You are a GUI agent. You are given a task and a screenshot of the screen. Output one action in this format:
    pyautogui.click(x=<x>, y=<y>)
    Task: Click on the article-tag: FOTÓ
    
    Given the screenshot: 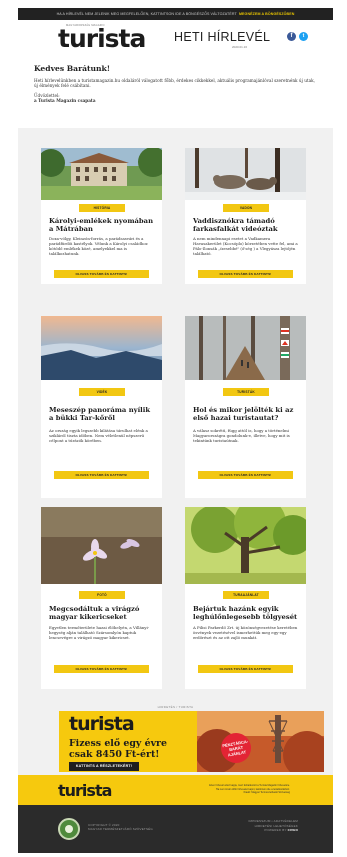 What is the action you would take?
    pyautogui.click(x=102, y=595)
    